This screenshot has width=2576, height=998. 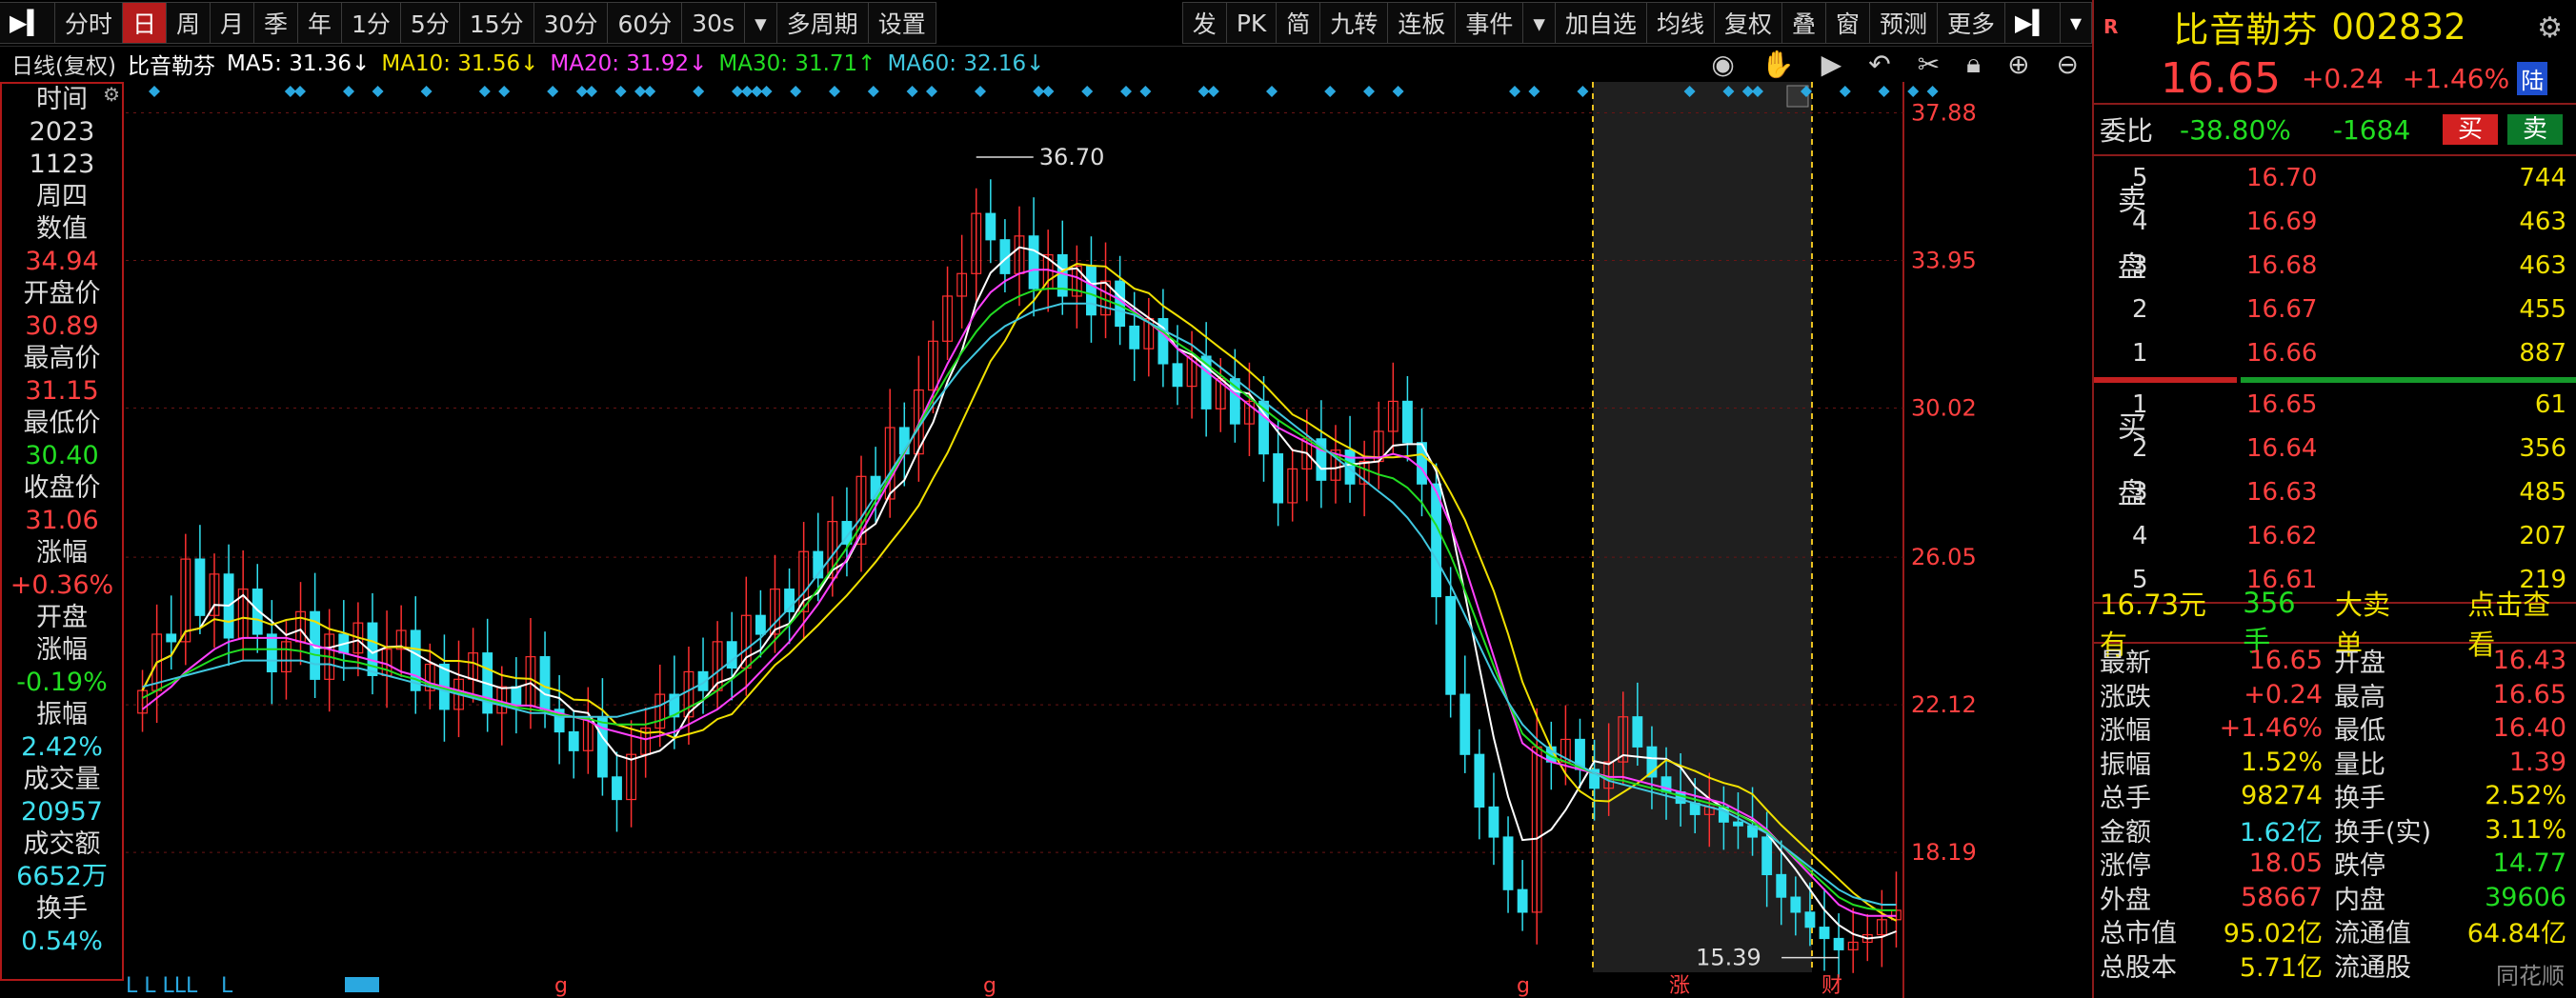 What do you see at coordinates (2140, 222) in the screenshot?
I see `asks-level: 4` at bounding box center [2140, 222].